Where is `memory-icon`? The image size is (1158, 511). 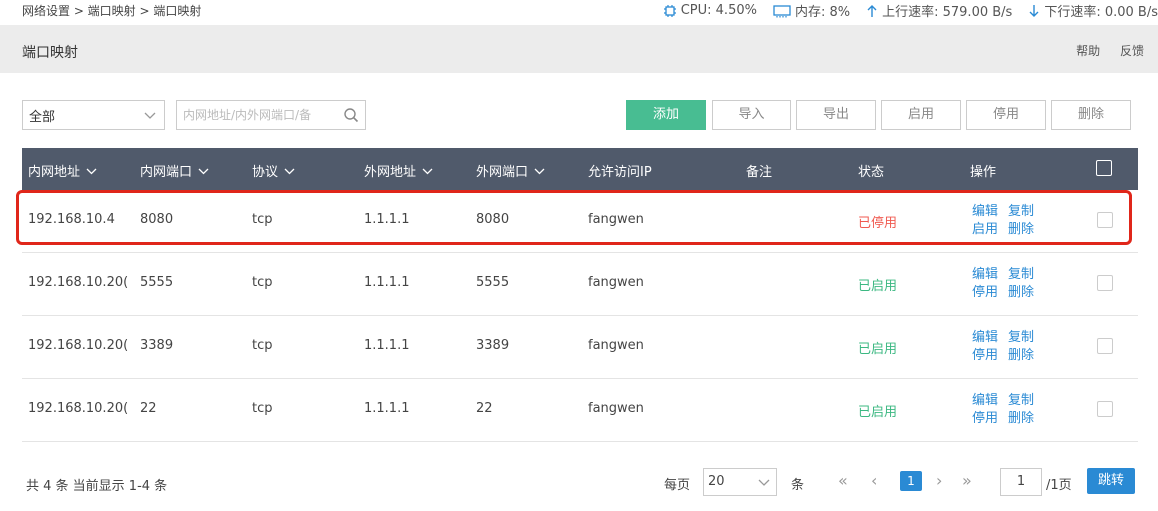 memory-icon is located at coordinates (782, 10).